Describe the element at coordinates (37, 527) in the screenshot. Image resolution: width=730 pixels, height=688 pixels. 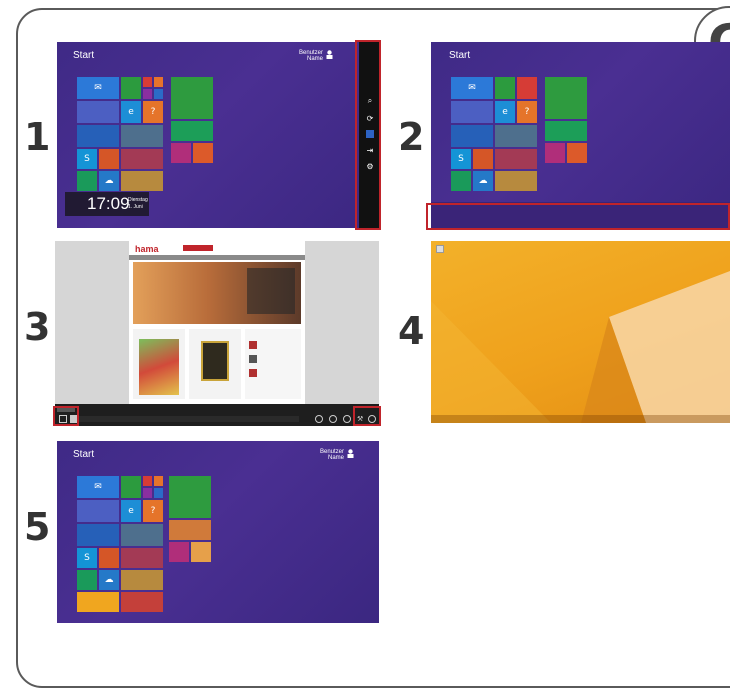
I see `step-number-5: 5` at that location.